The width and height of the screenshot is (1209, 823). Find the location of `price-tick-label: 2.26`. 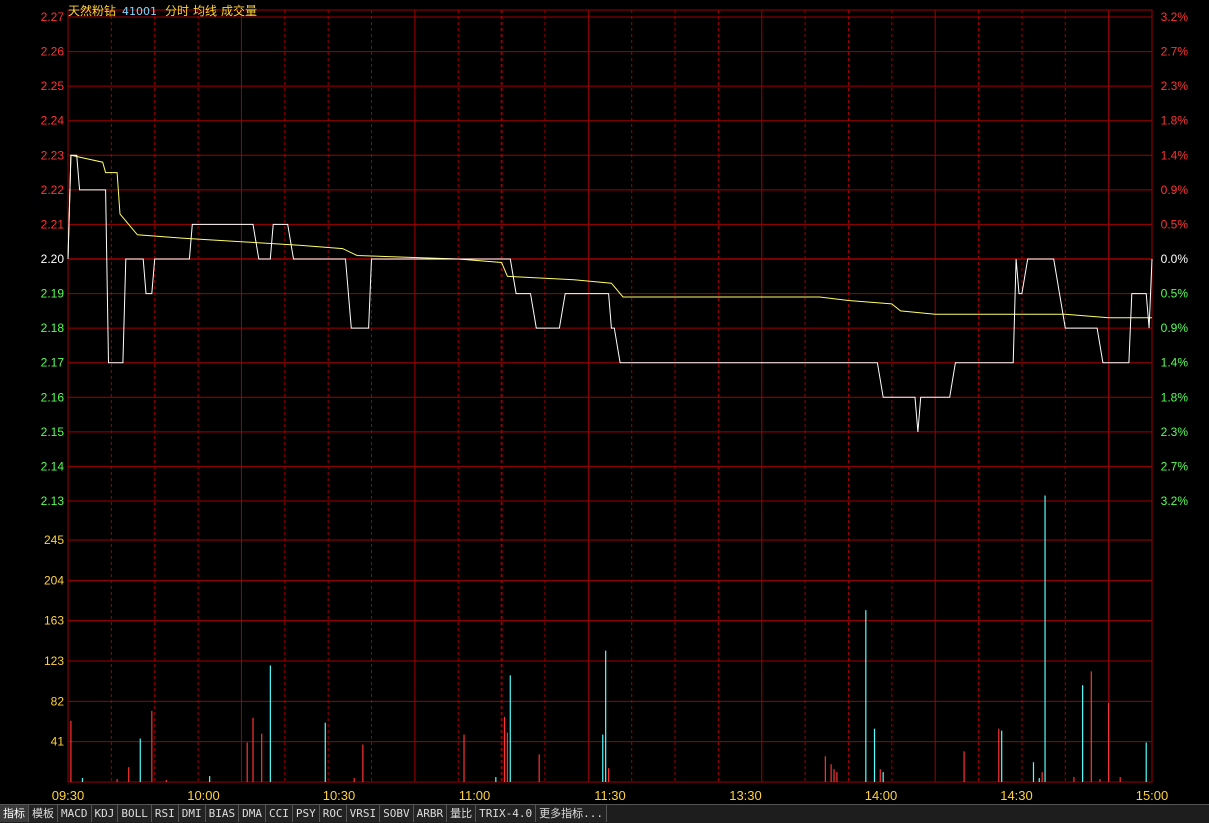

price-tick-label: 2.26 is located at coordinates (53, 52).